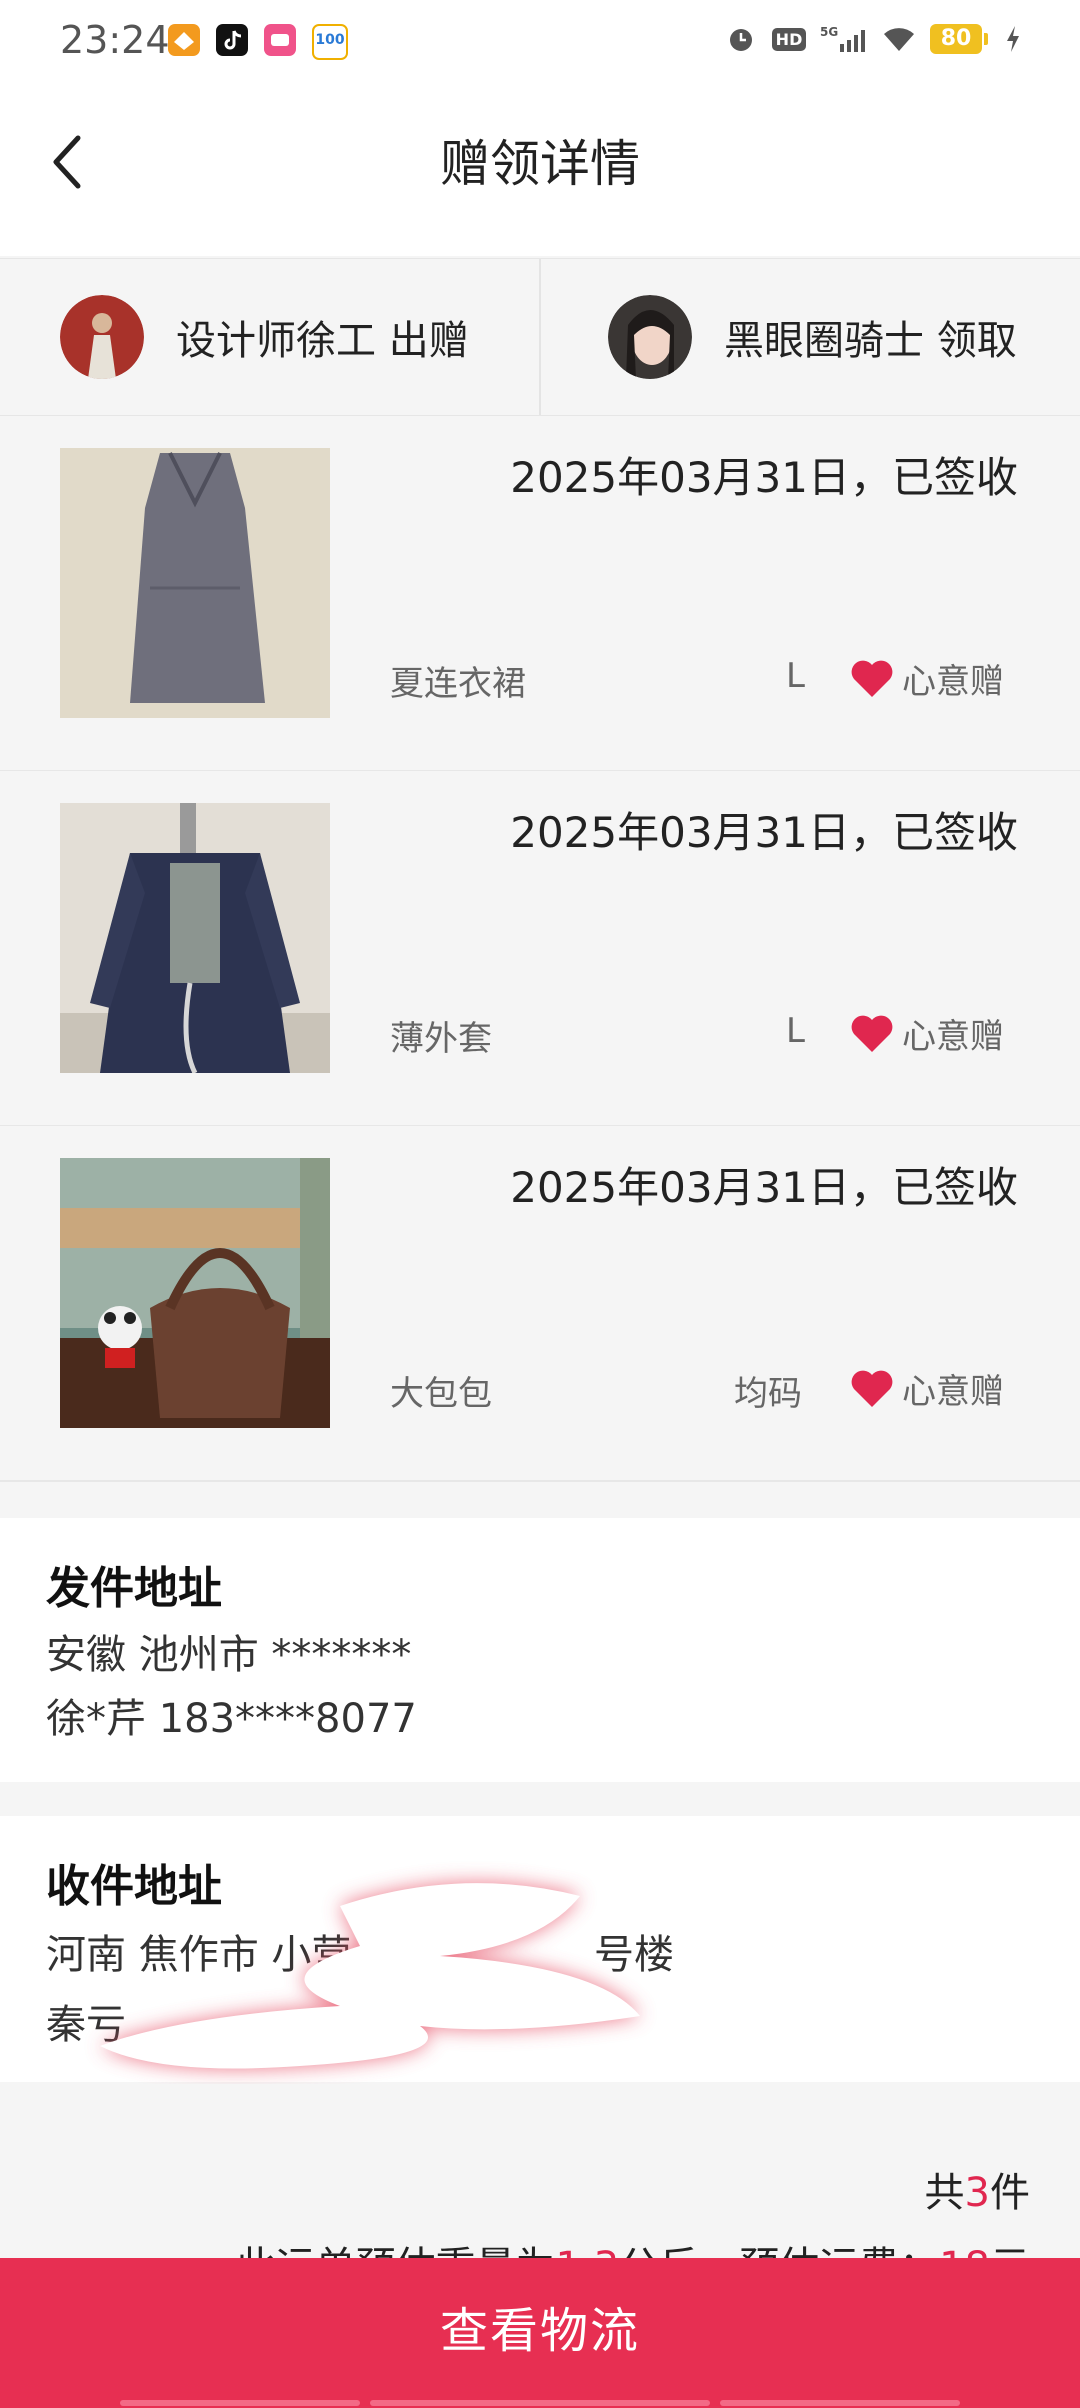 This screenshot has height=2408, width=1080. I want to click on sender-address-line: 安徽 池州市 *******, so click(229, 1655).